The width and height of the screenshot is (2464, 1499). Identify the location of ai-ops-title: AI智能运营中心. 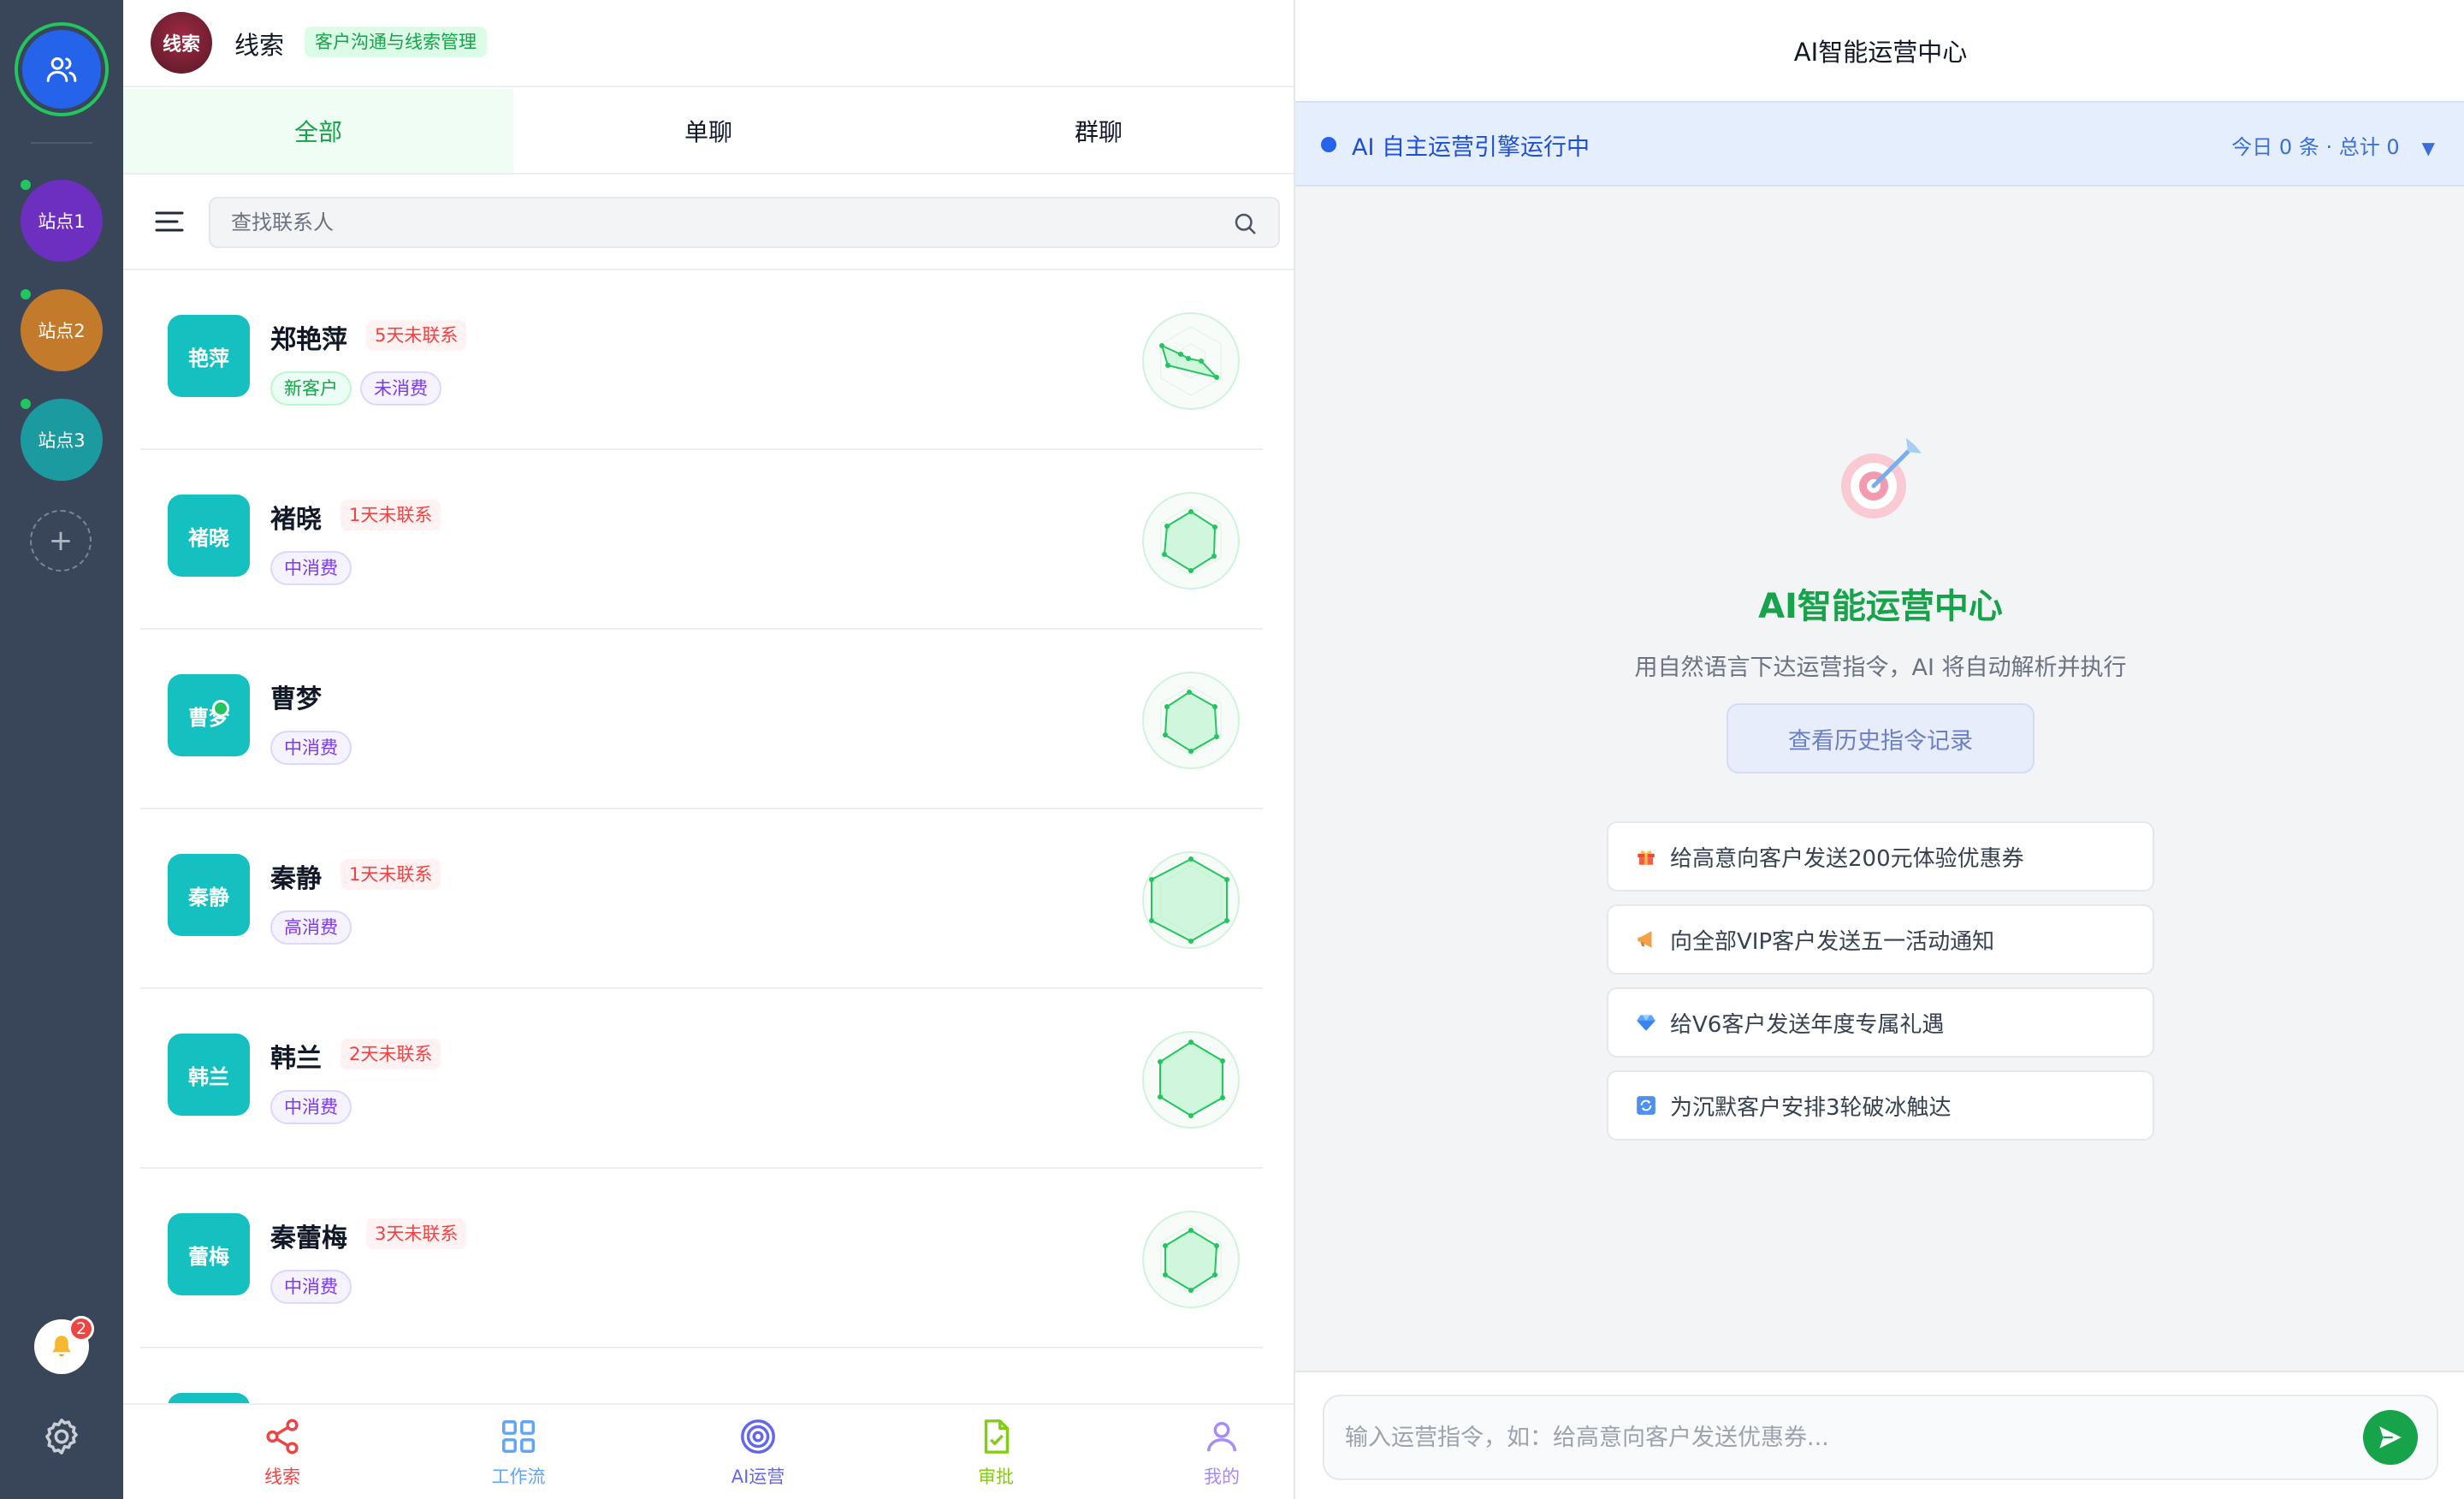
(1880, 606).